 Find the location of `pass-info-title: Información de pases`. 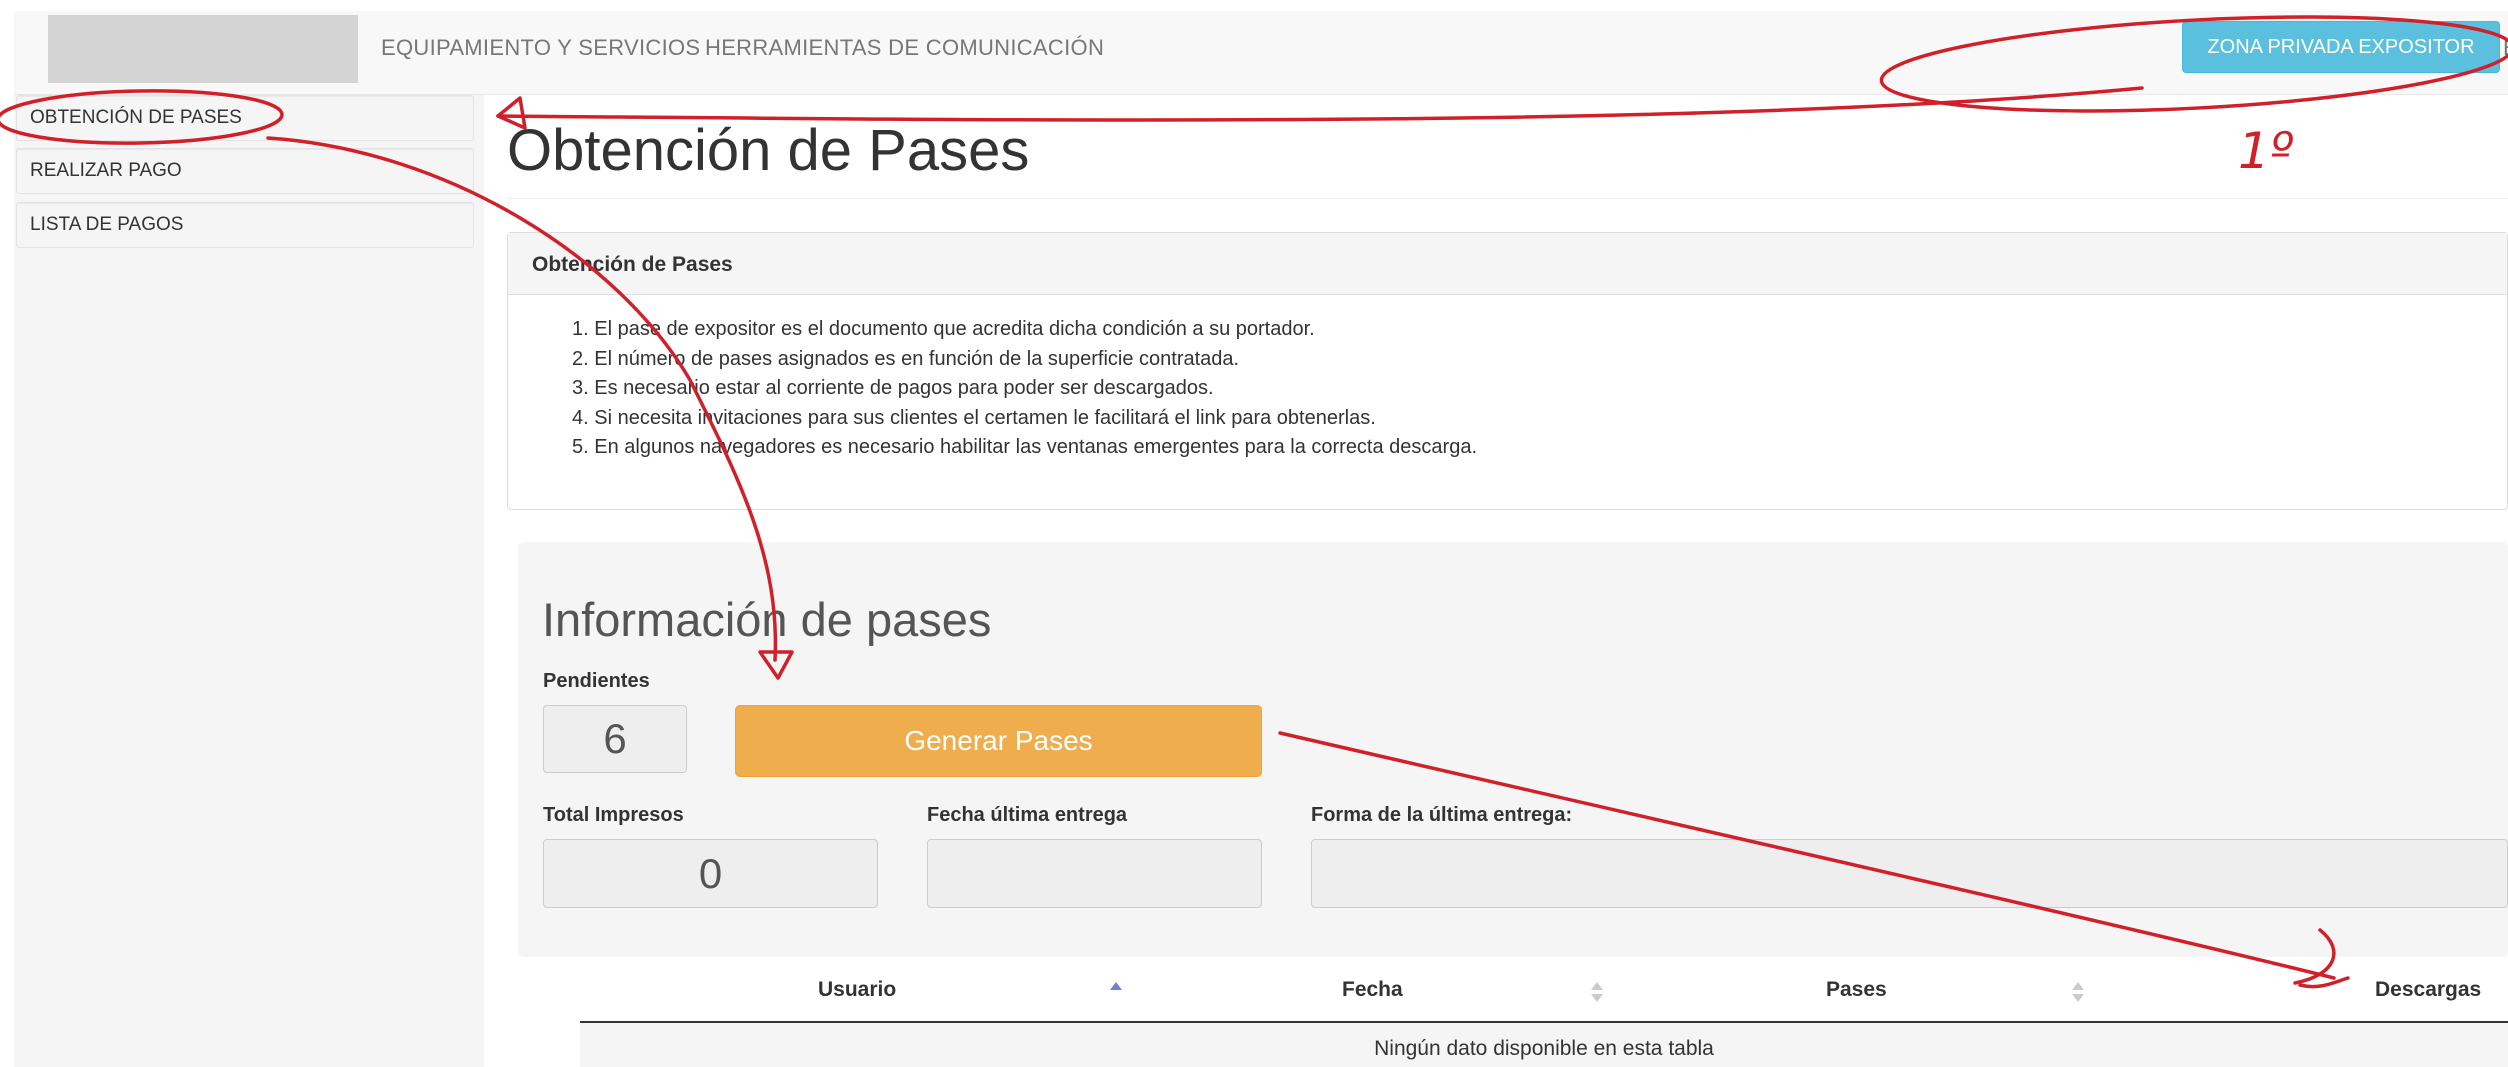

pass-info-title: Información de pases is located at coordinates (767, 619).